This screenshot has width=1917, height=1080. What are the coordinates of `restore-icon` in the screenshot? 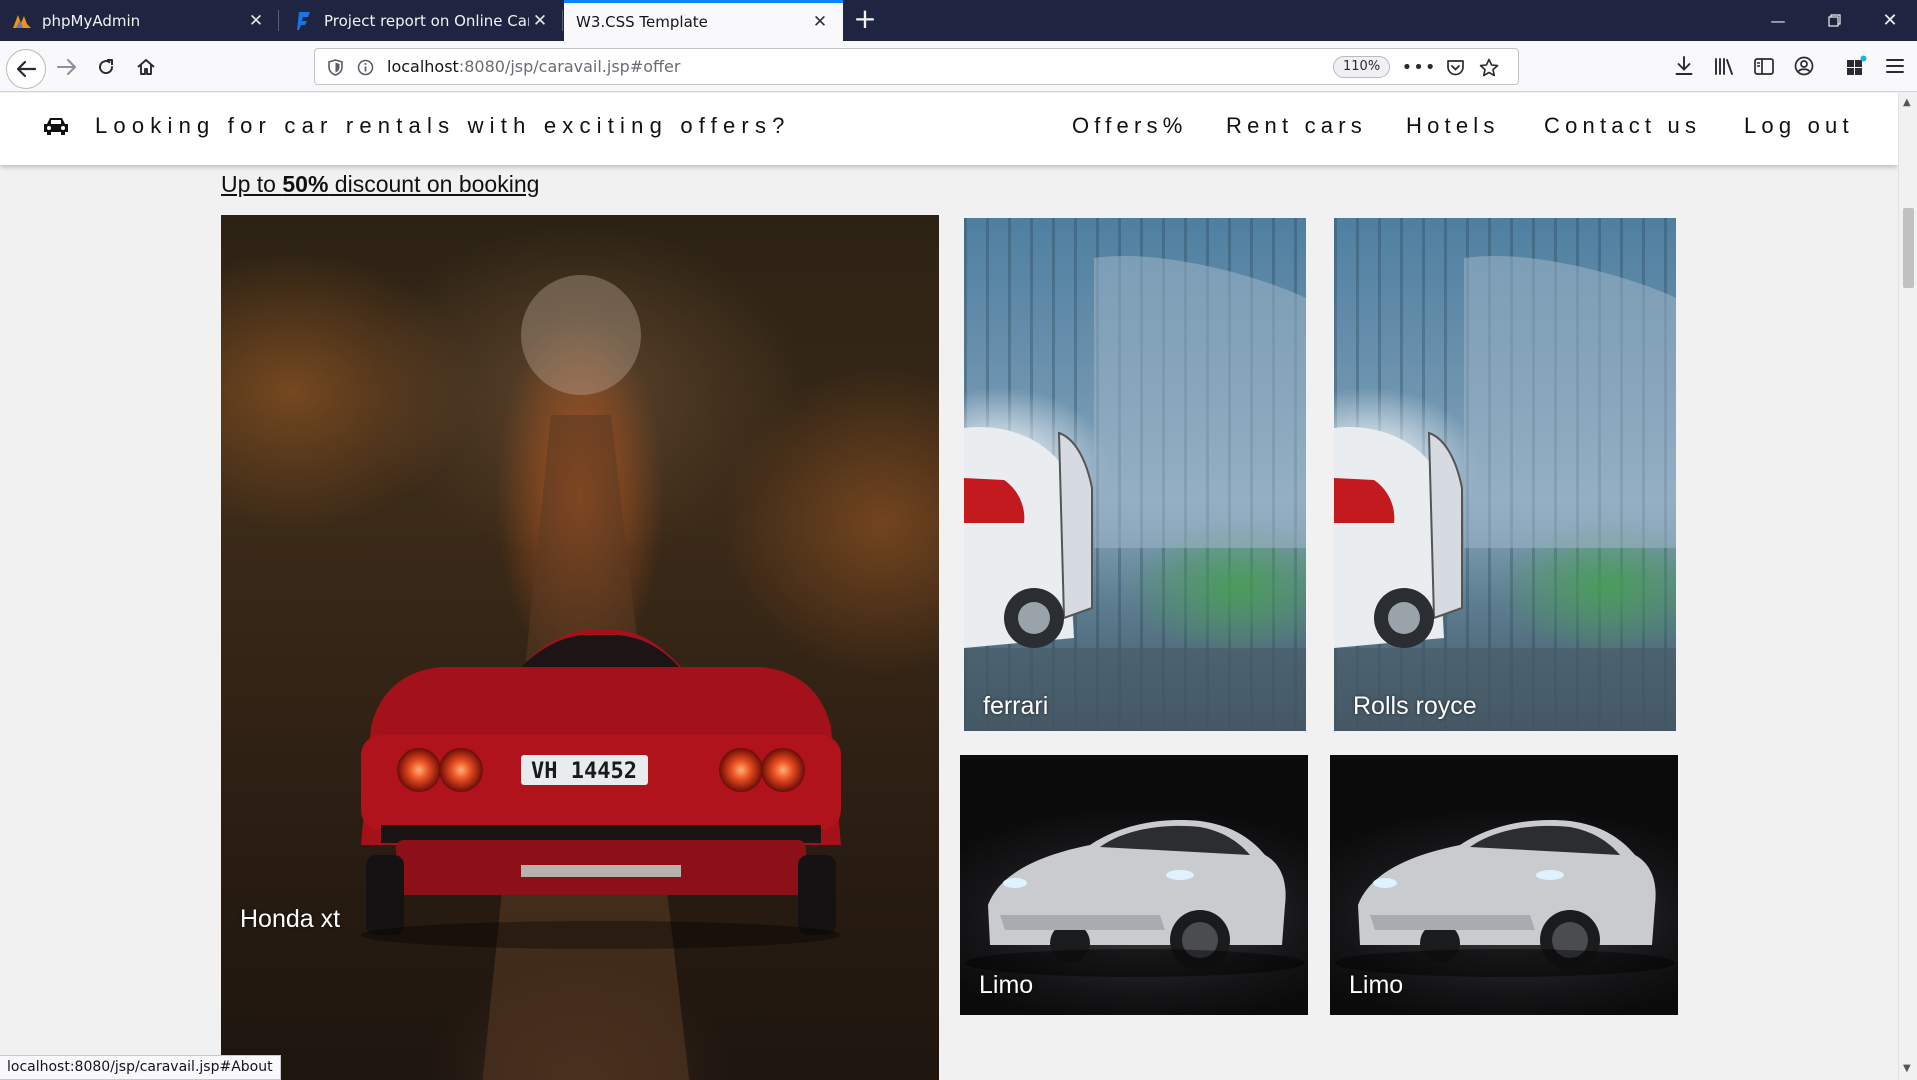 It's located at (1834, 20).